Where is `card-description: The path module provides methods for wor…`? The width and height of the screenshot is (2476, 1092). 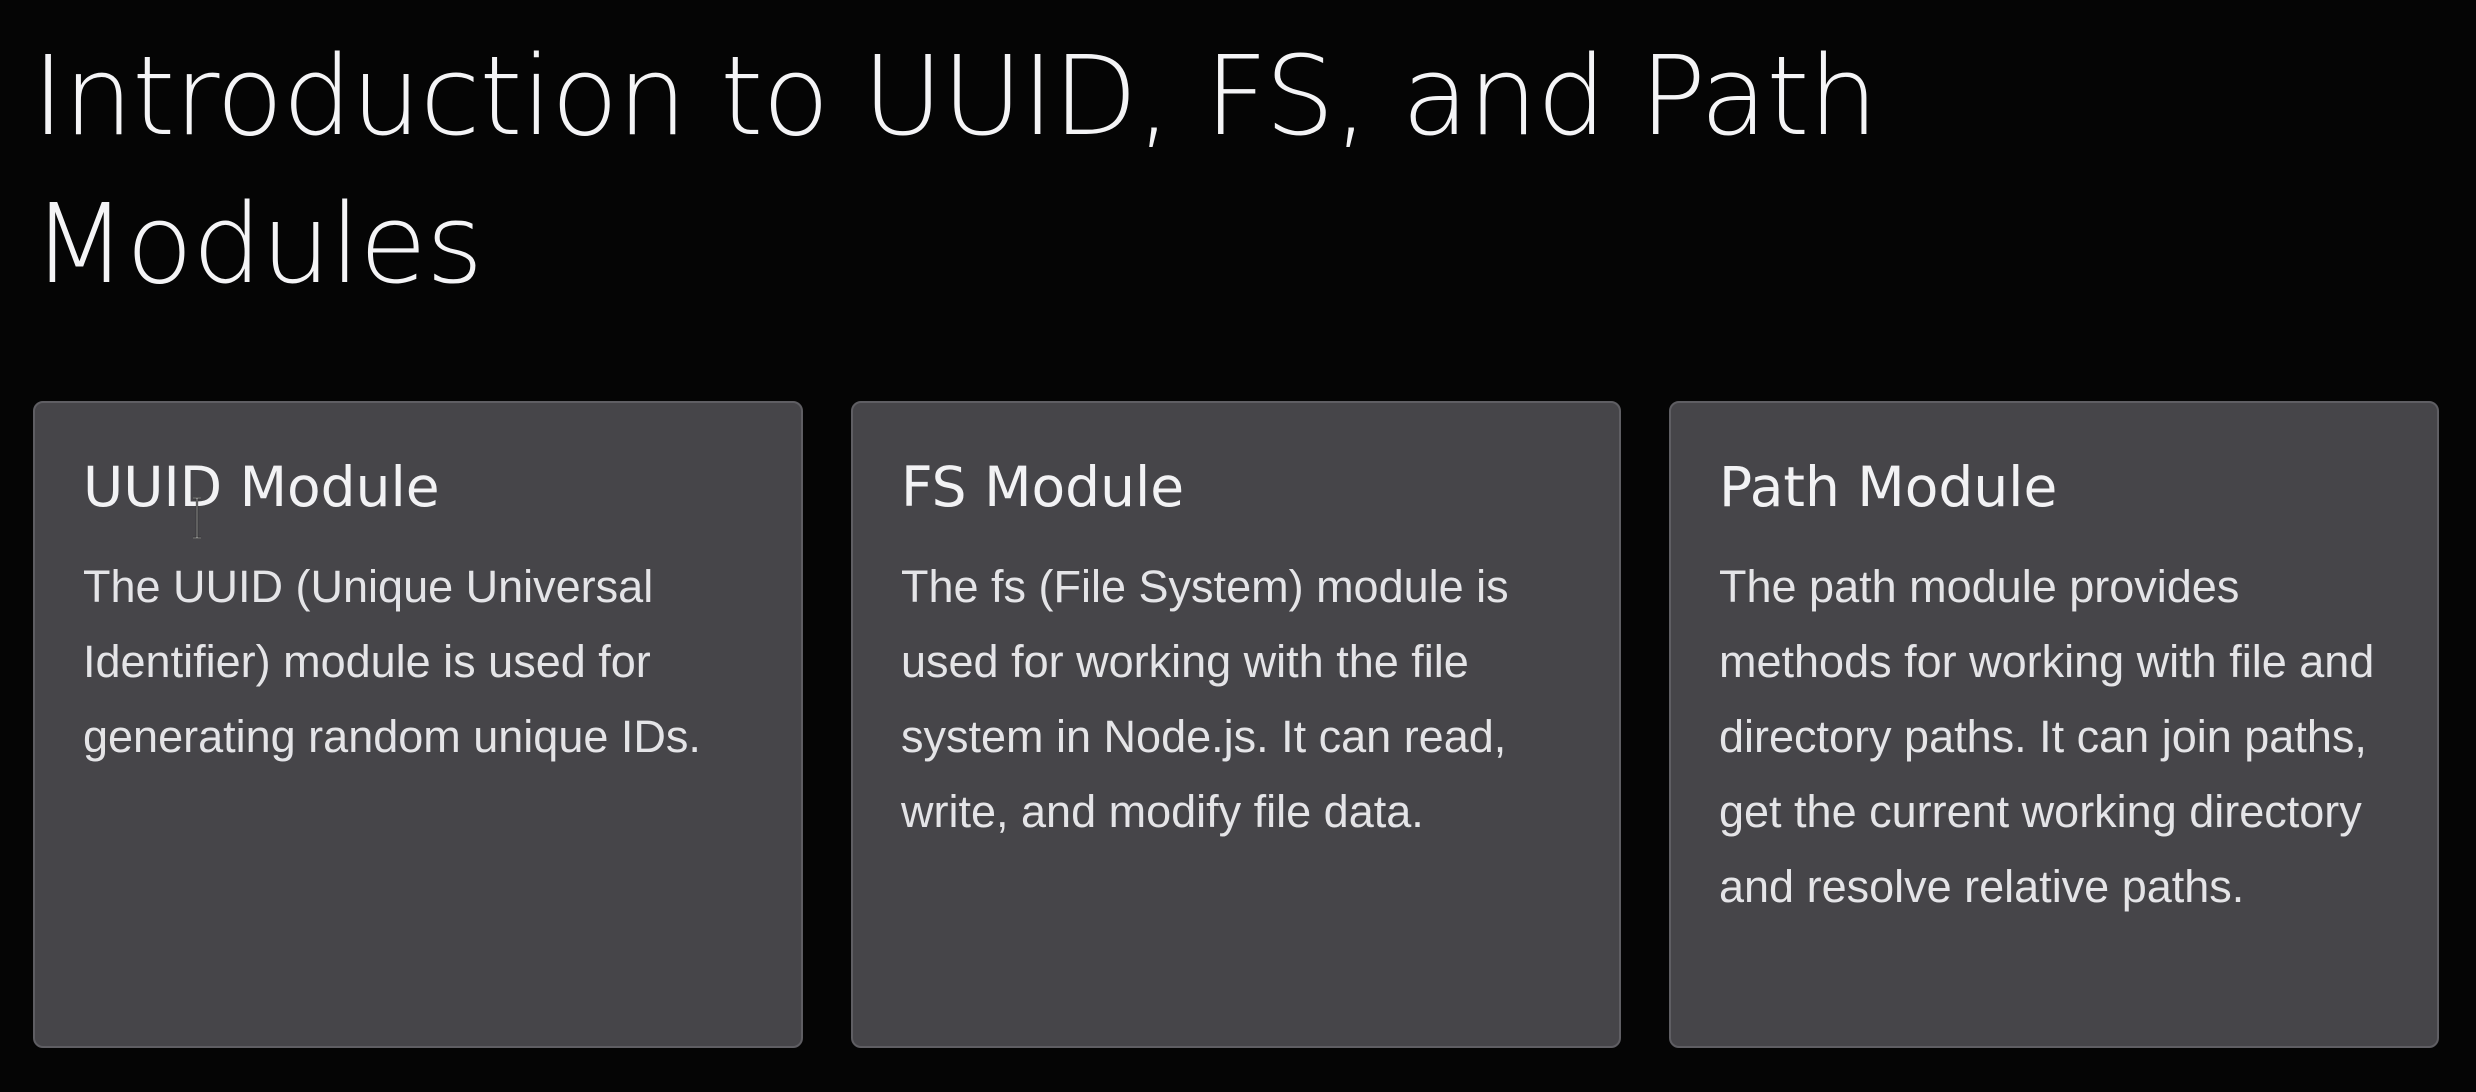 card-description: The path module provides methods for wor… is located at coordinates (2047, 736).